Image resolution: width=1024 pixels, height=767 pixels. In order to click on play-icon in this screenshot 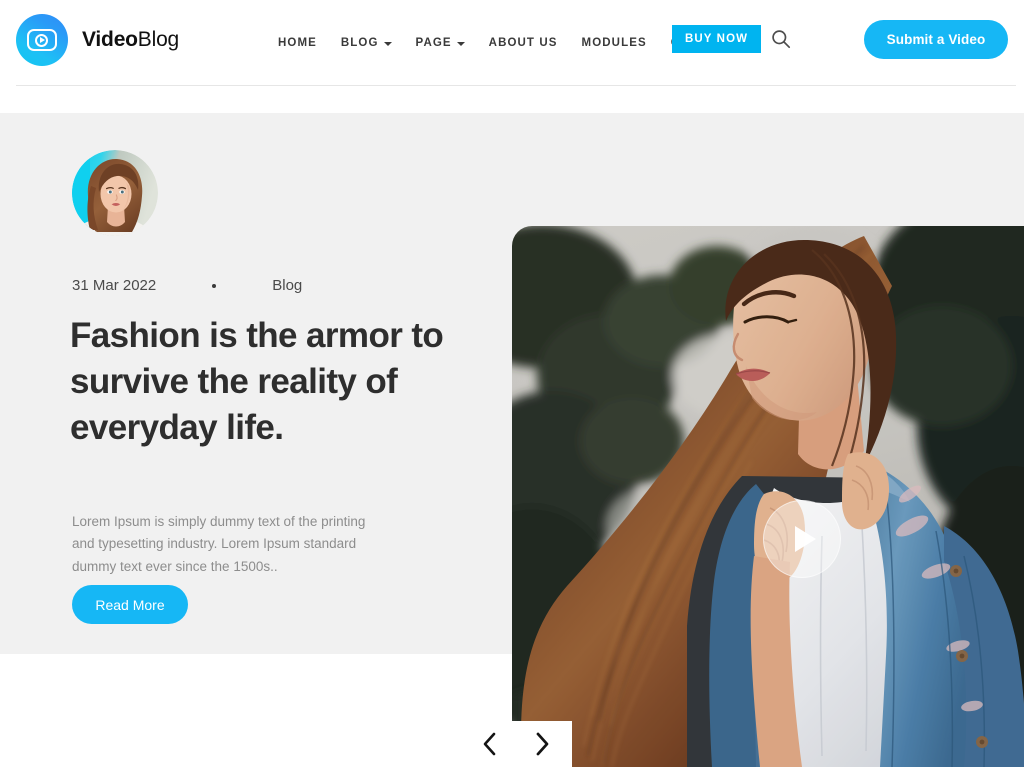, I will do `click(802, 539)`.